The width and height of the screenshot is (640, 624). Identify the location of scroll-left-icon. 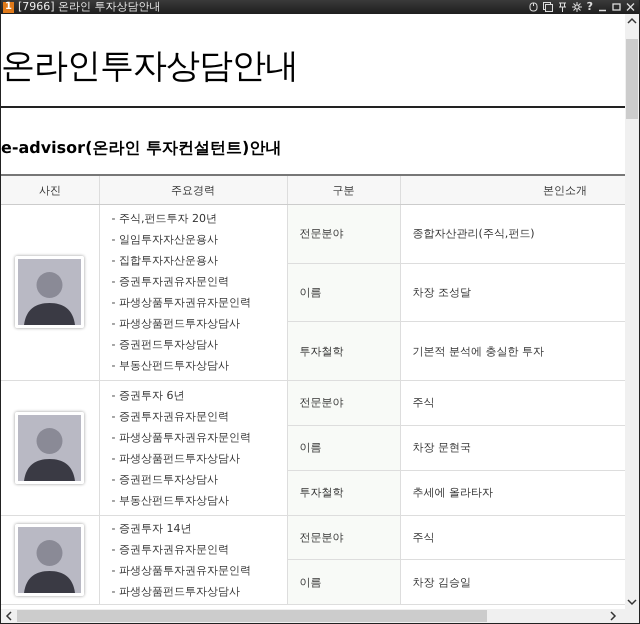
(9, 616).